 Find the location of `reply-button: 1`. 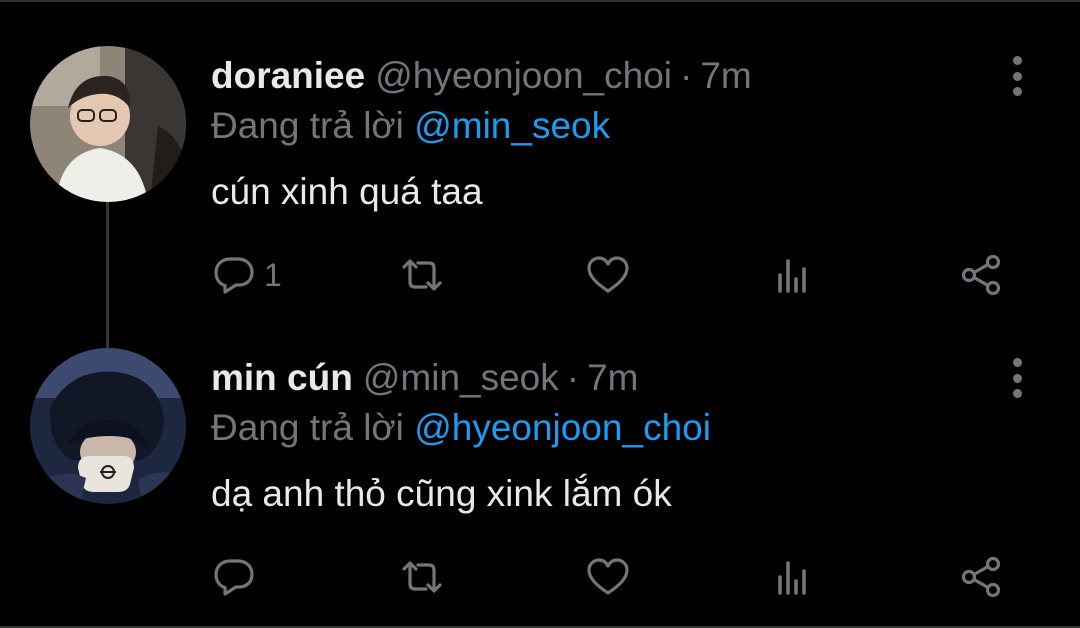

reply-button: 1 is located at coordinates (247, 275).